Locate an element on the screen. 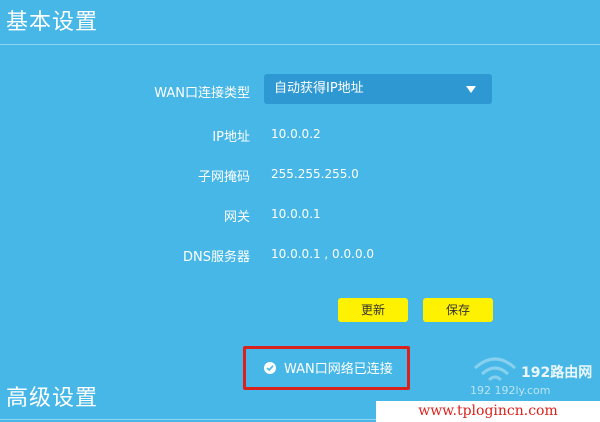 Image resolution: width=600 pixels, height=422 pixels. check-circle-icon is located at coordinates (270, 367).